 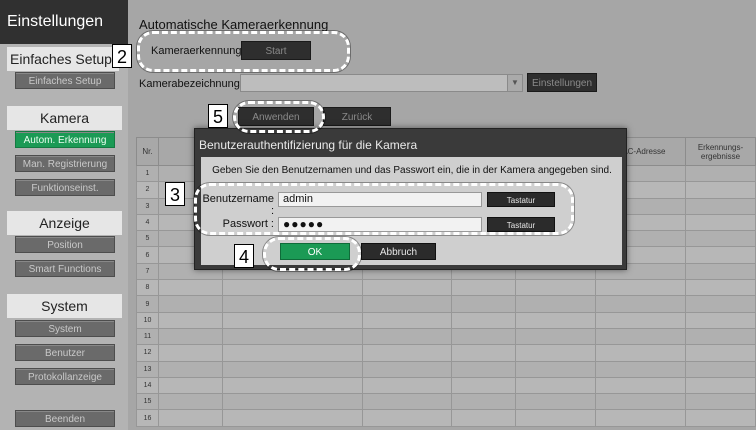 What do you see at coordinates (147, 402) in the screenshot?
I see `row-number: 15` at bounding box center [147, 402].